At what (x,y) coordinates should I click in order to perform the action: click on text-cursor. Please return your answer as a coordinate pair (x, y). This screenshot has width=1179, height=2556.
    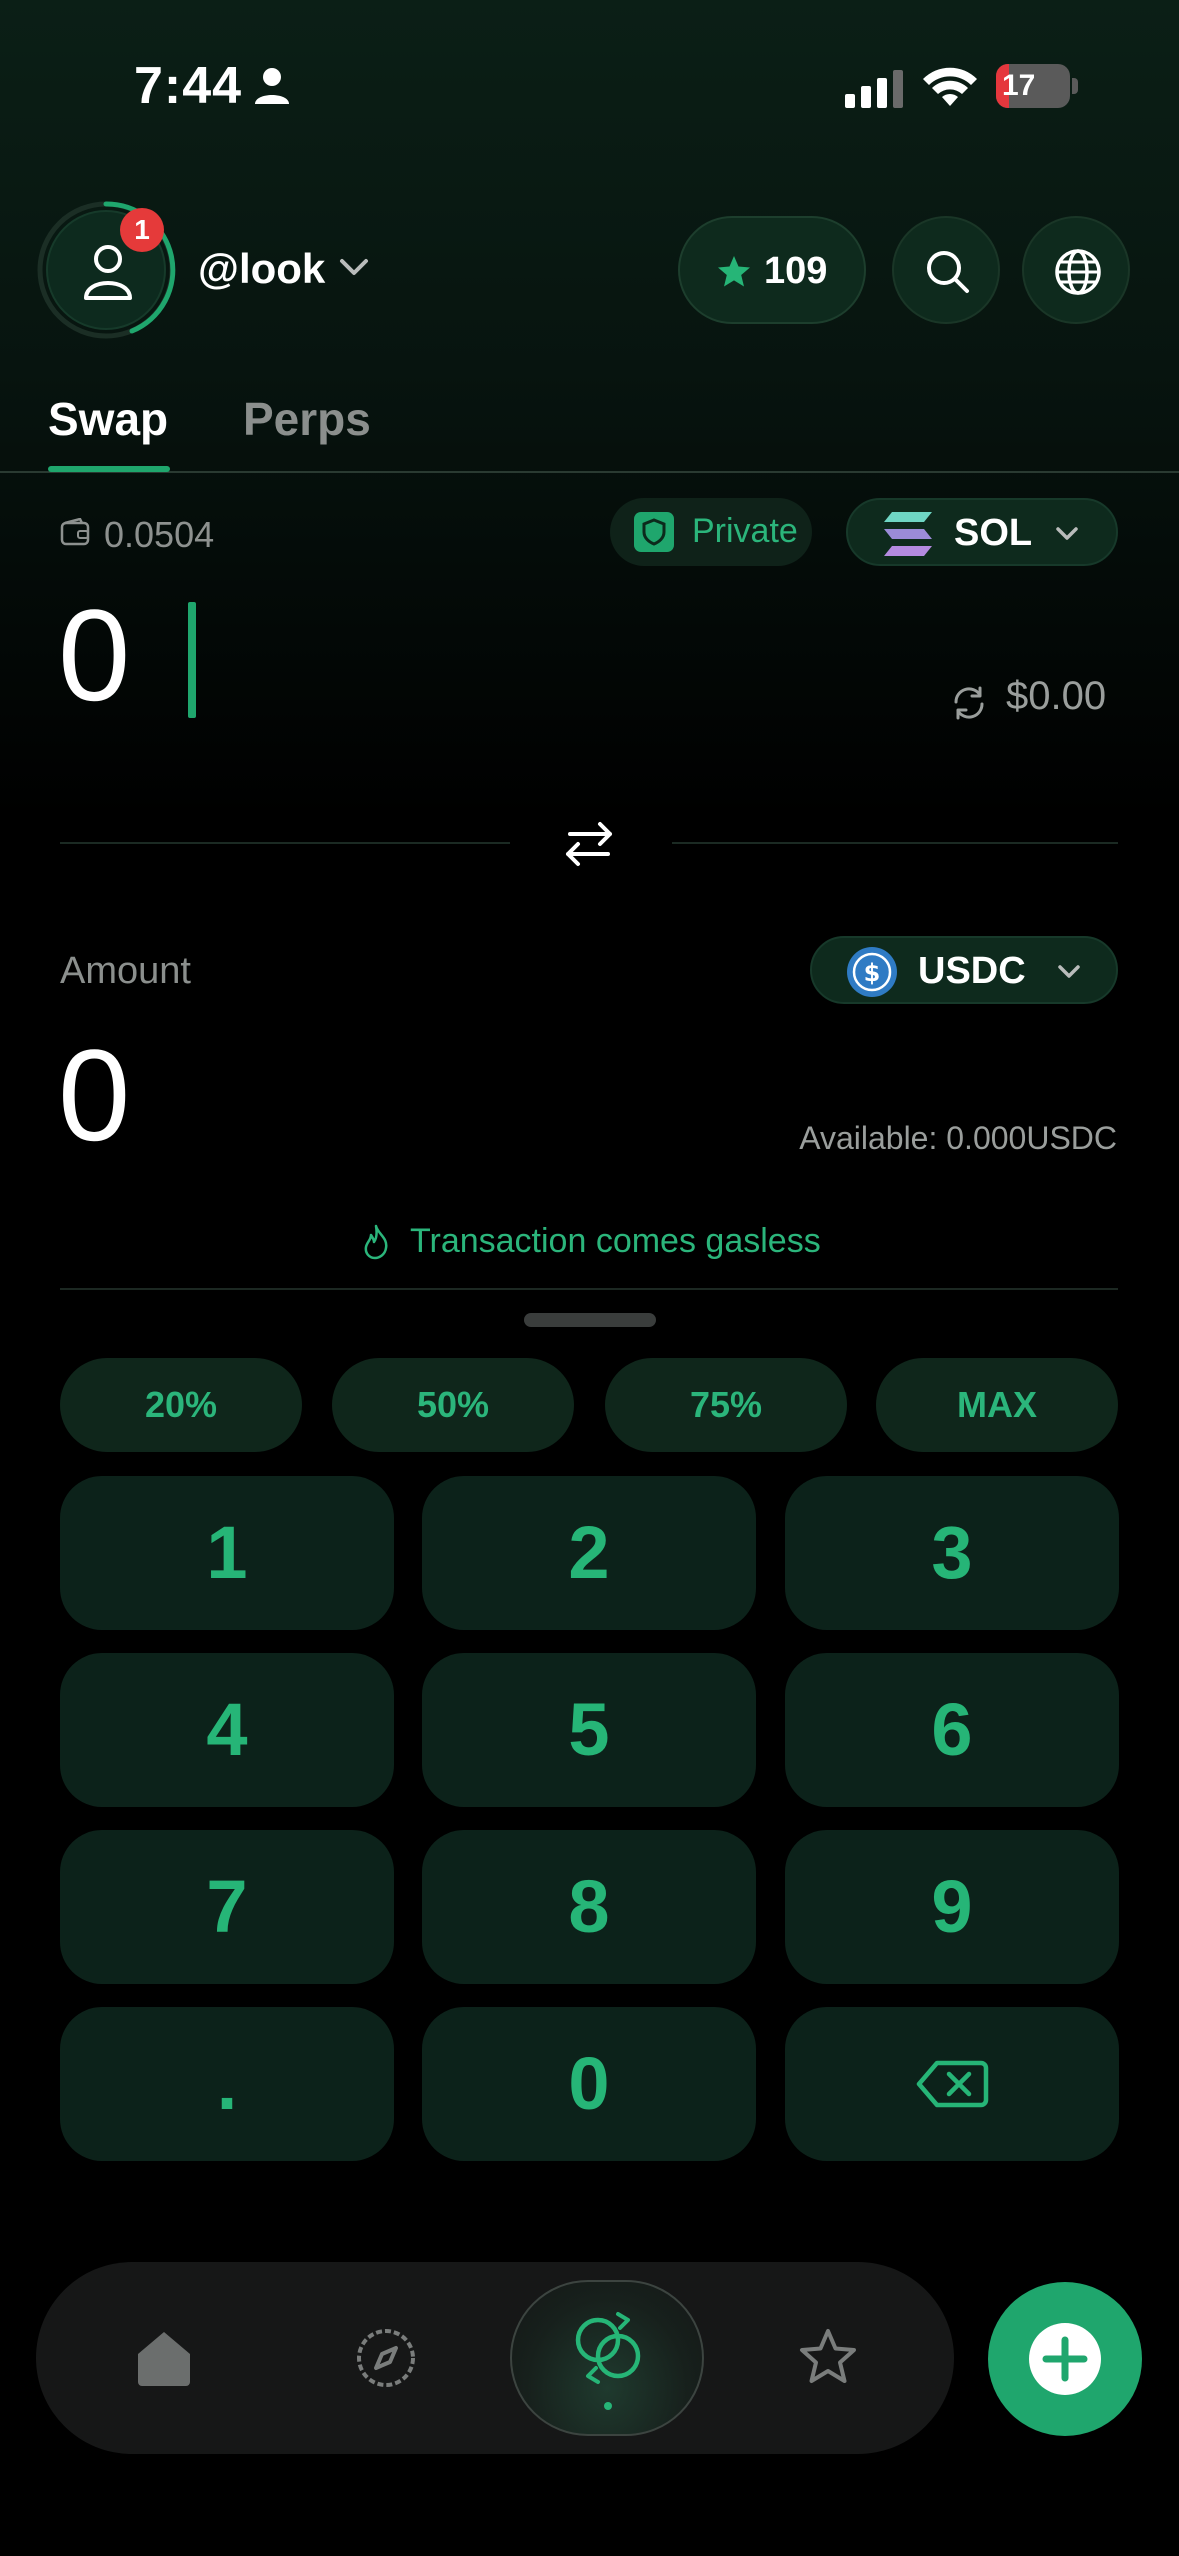
    Looking at the image, I should click on (192, 660).